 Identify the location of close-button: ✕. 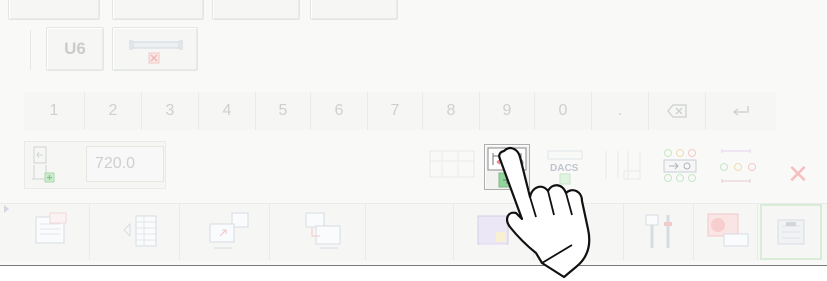
(798, 174).